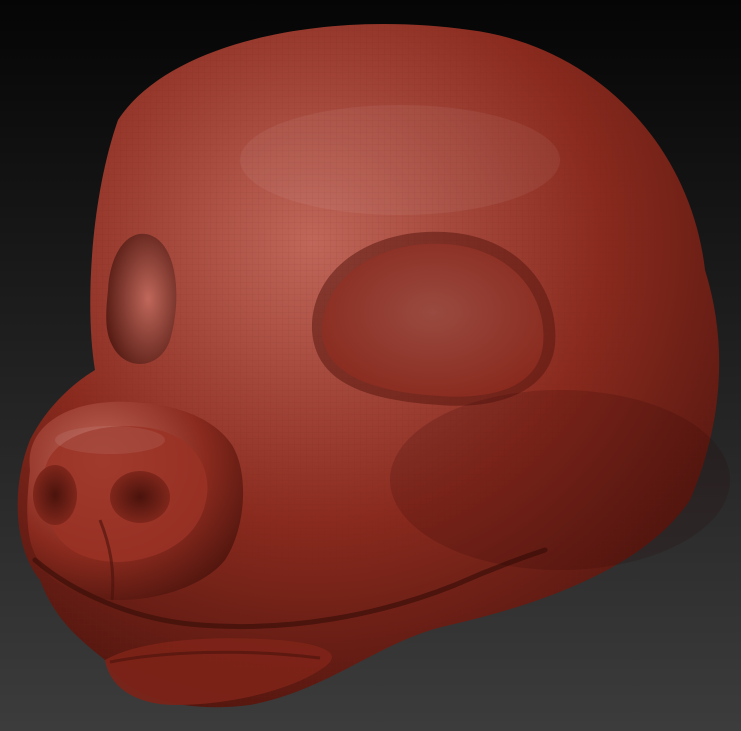  I want to click on nose-highlight, so click(110, 440).